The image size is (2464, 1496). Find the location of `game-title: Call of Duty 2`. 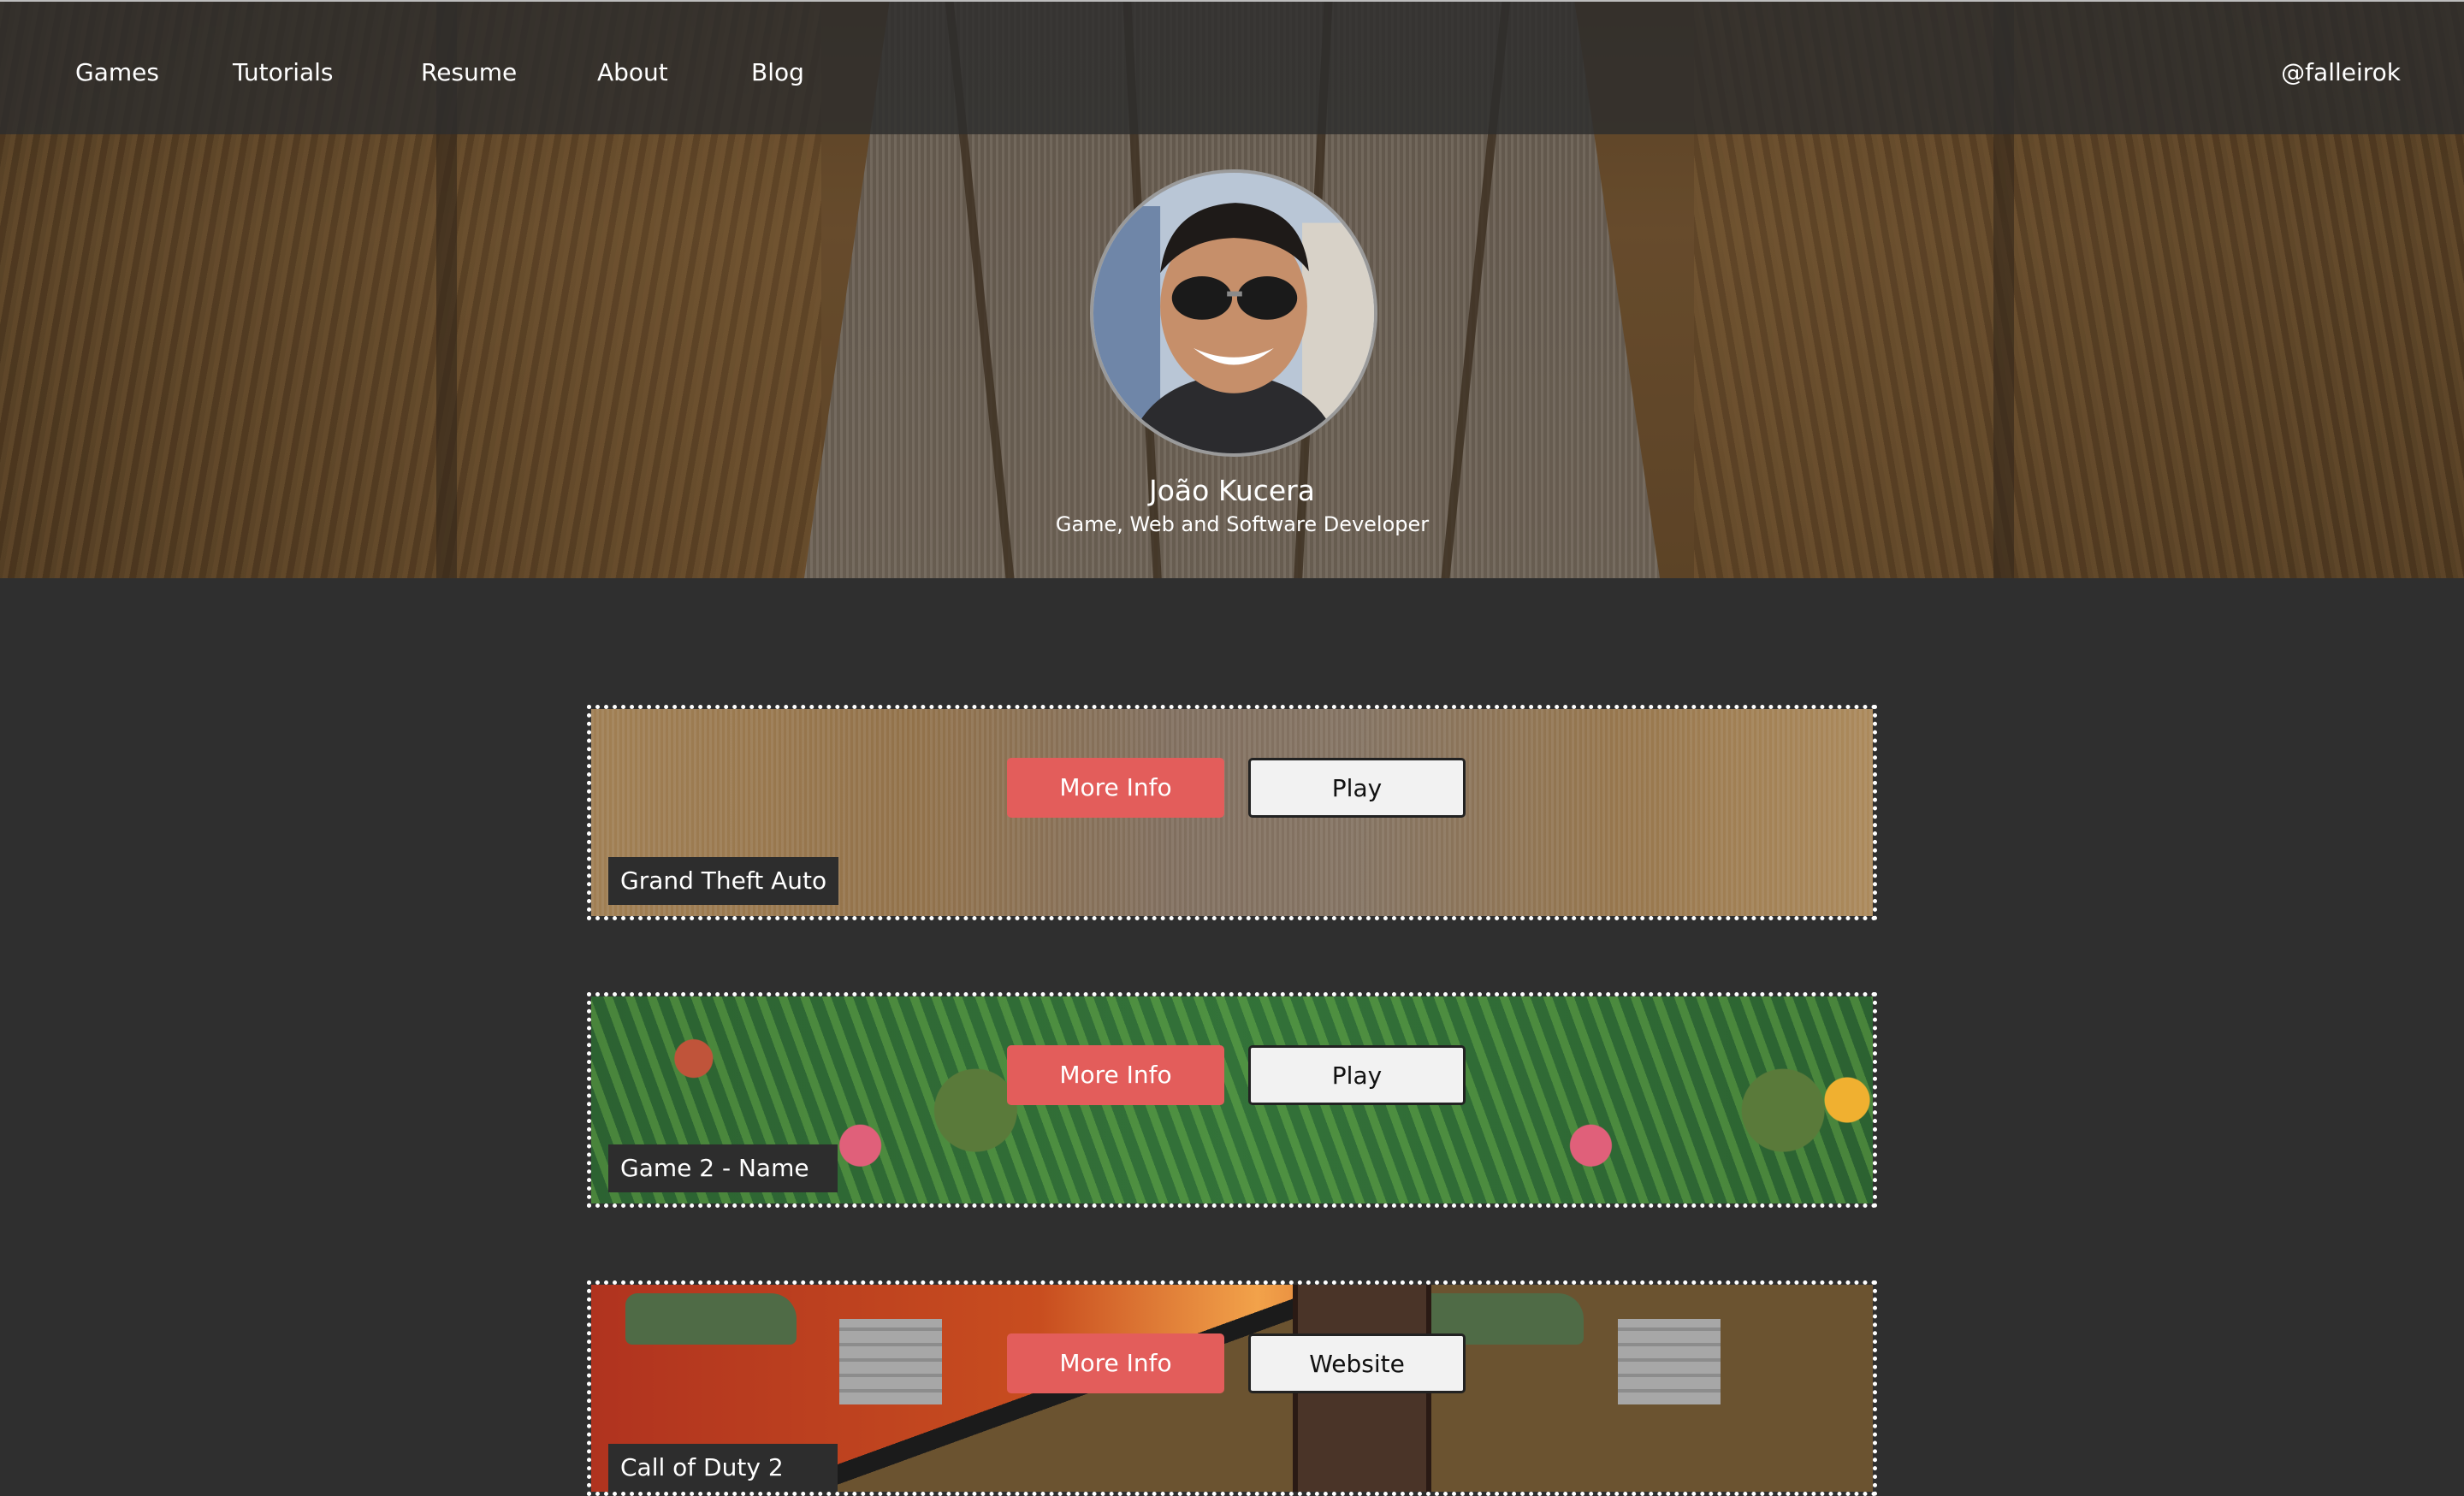

game-title: Call of Duty 2 is located at coordinates (723, 1468).